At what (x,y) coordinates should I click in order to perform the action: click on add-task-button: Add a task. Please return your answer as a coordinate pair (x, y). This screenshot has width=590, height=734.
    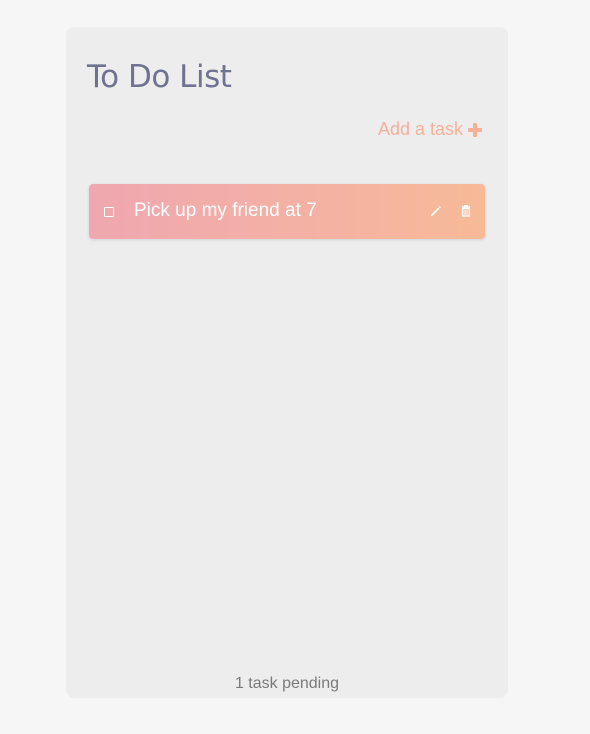
    Looking at the image, I should click on (430, 129).